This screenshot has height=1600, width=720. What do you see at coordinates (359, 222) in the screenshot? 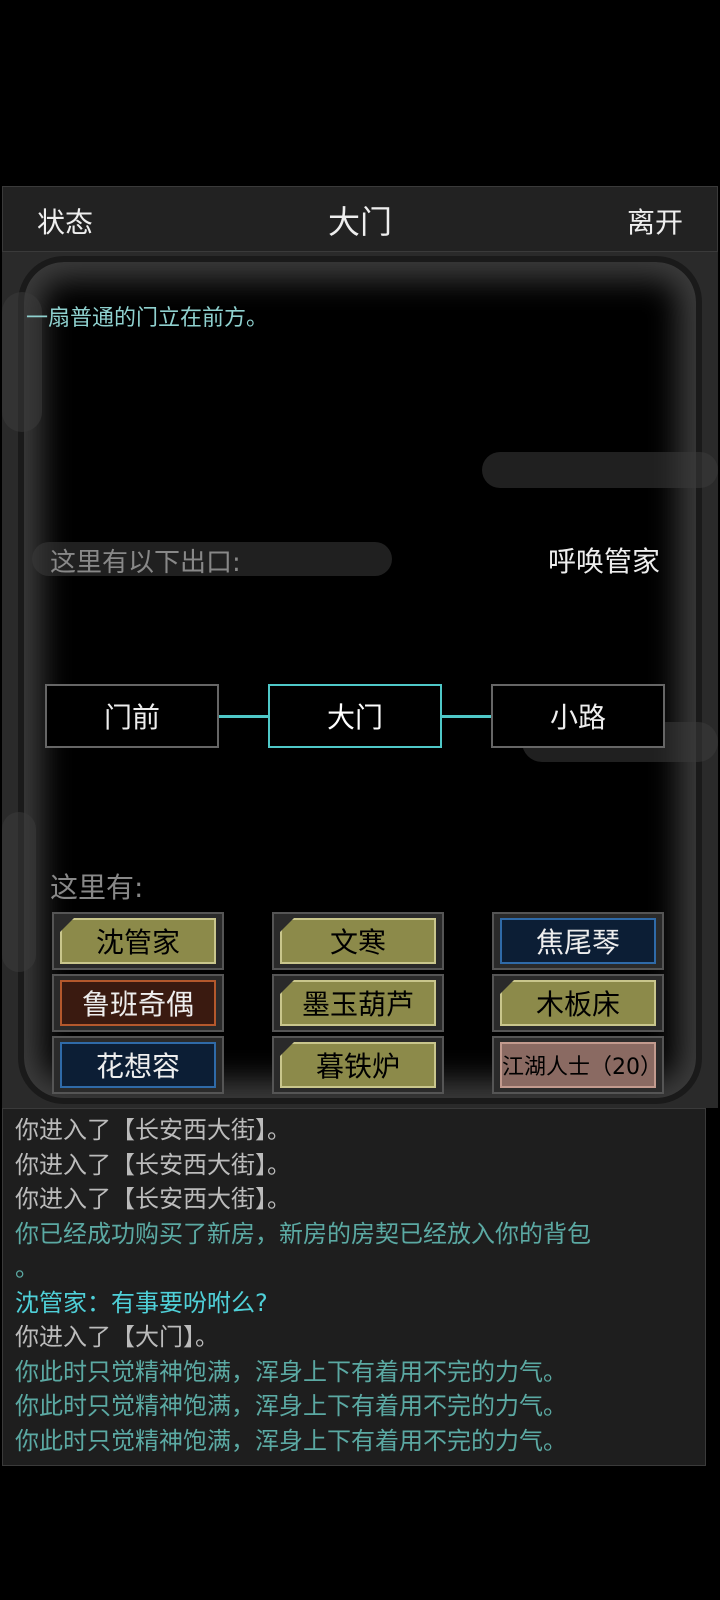
I see `location-title: 大门` at bounding box center [359, 222].